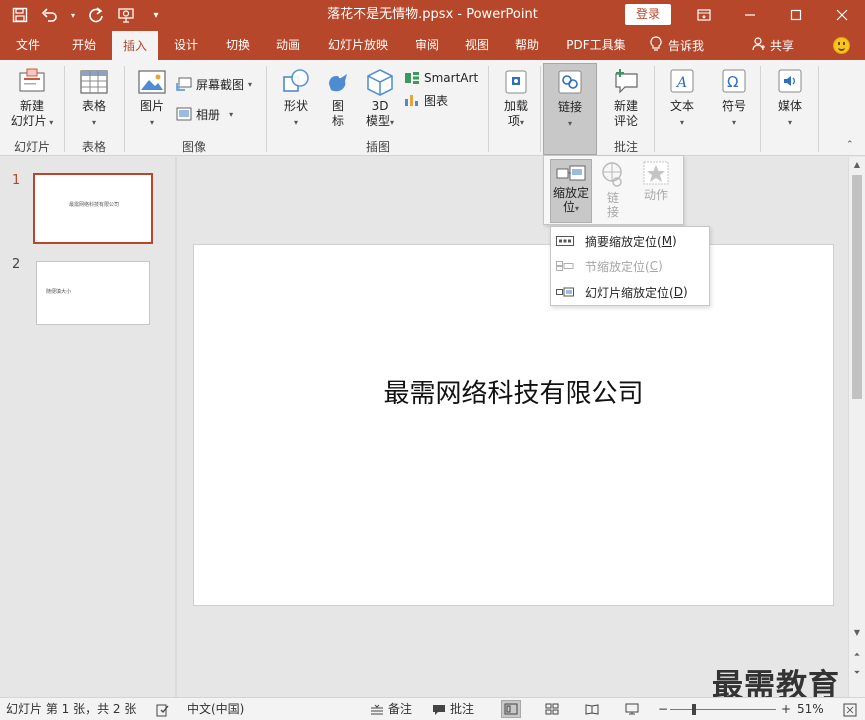 The height and width of the screenshot is (720, 865). I want to click on scrollbar-thumb, so click(857, 287).